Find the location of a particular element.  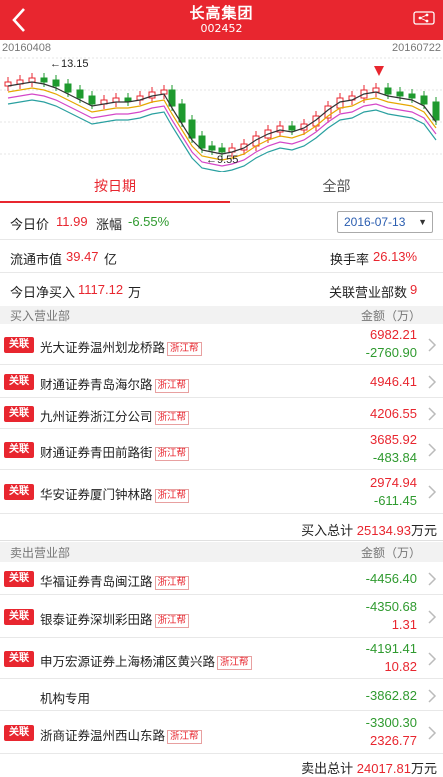

dept-count-label: 关联营业部数 is located at coordinates (368, 292).